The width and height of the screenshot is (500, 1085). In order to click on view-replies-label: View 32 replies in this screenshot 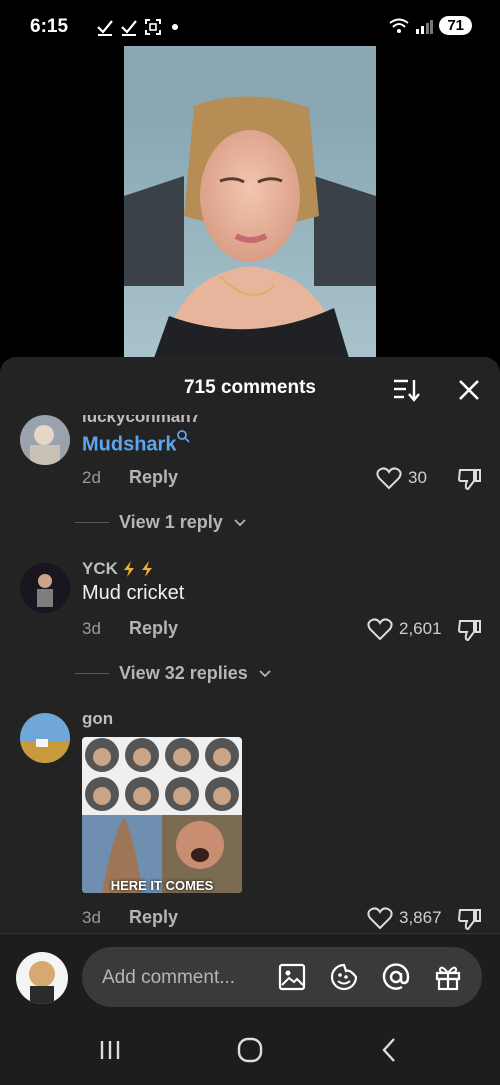, I will do `click(183, 673)`.